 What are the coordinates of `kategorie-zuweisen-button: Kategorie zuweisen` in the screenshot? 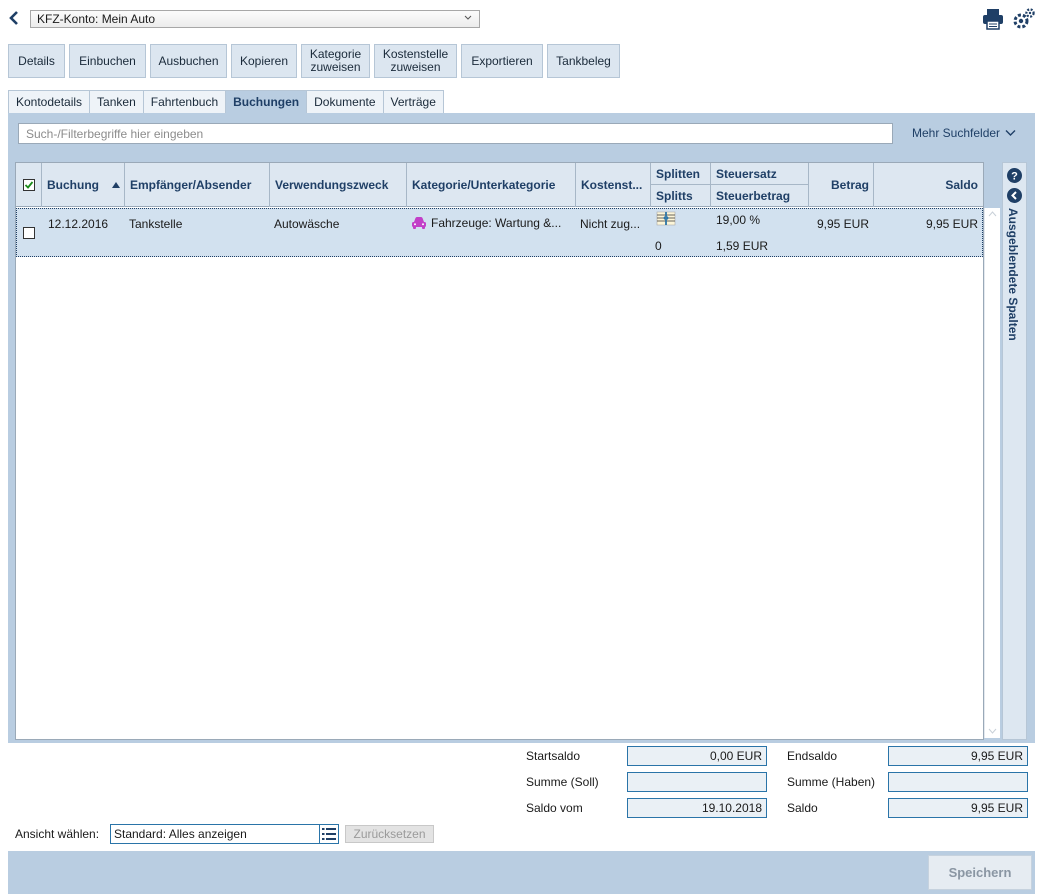 It's located at (335, 61).